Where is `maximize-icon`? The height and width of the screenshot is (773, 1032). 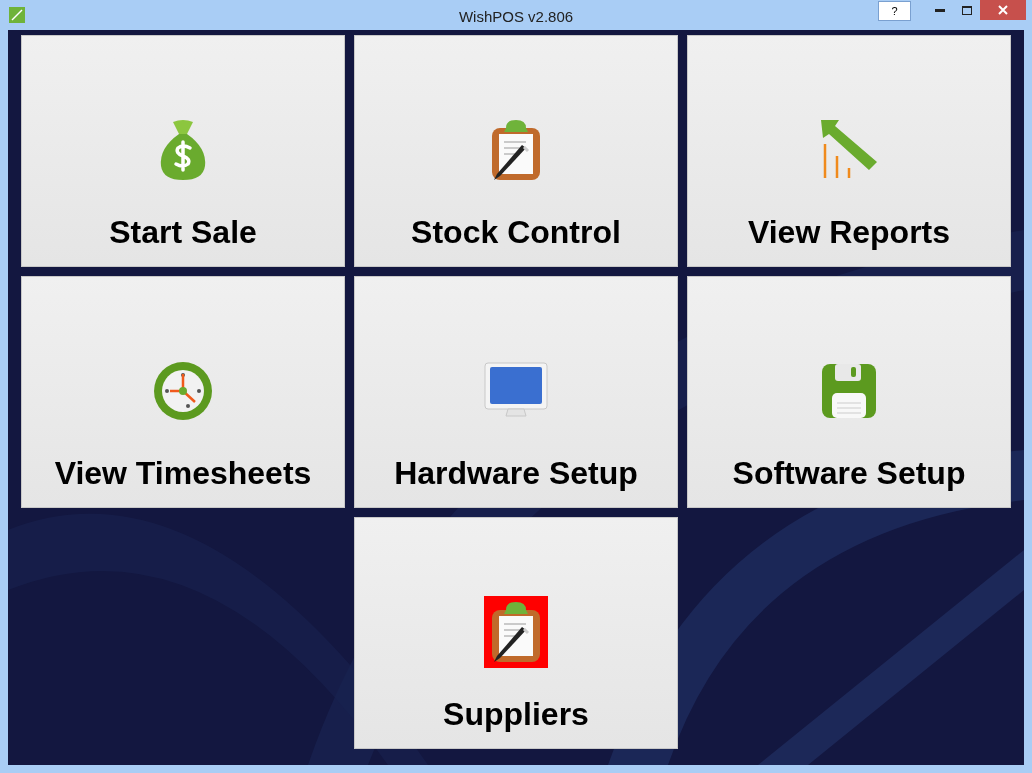 maximize-icon is located at coordinates (966, 10).